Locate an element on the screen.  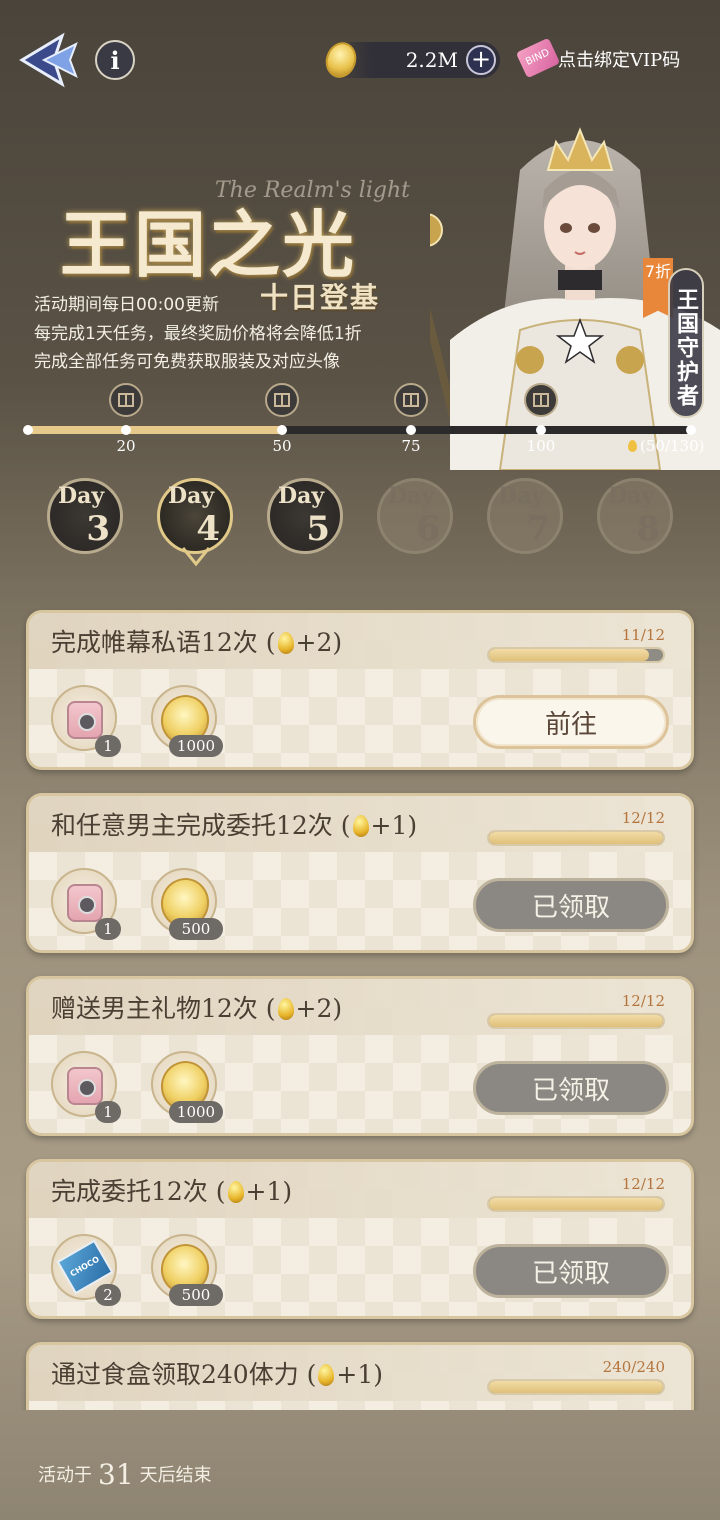
day-tab-7: Day 7 is located at coordinates (525, 516).